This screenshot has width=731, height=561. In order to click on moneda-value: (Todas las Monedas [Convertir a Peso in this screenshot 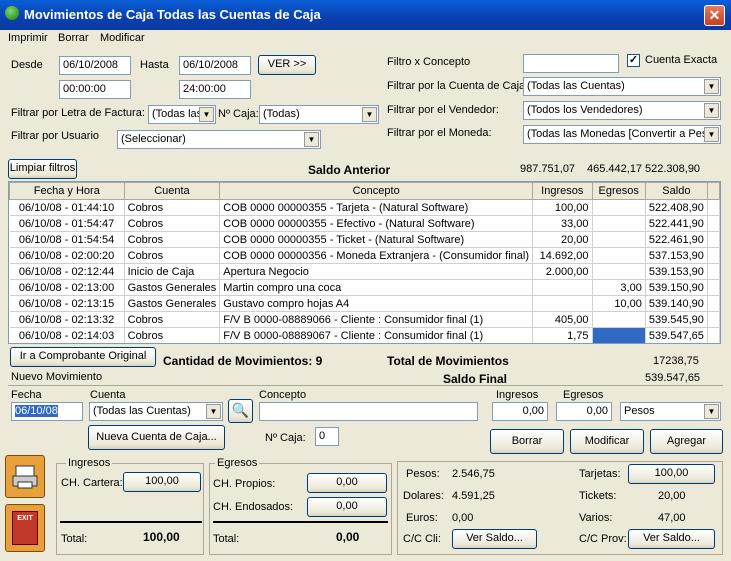, I will do `click(620, 134)`.